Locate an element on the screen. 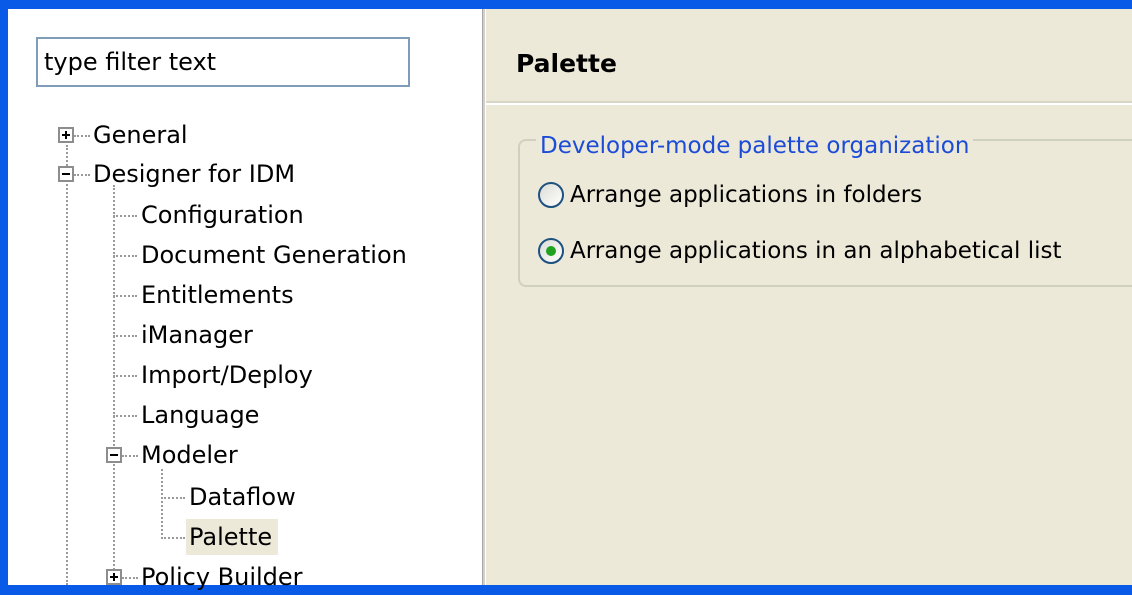  tree-item-import-deploy: Import/Deploy is located at coordinates (228, 375).